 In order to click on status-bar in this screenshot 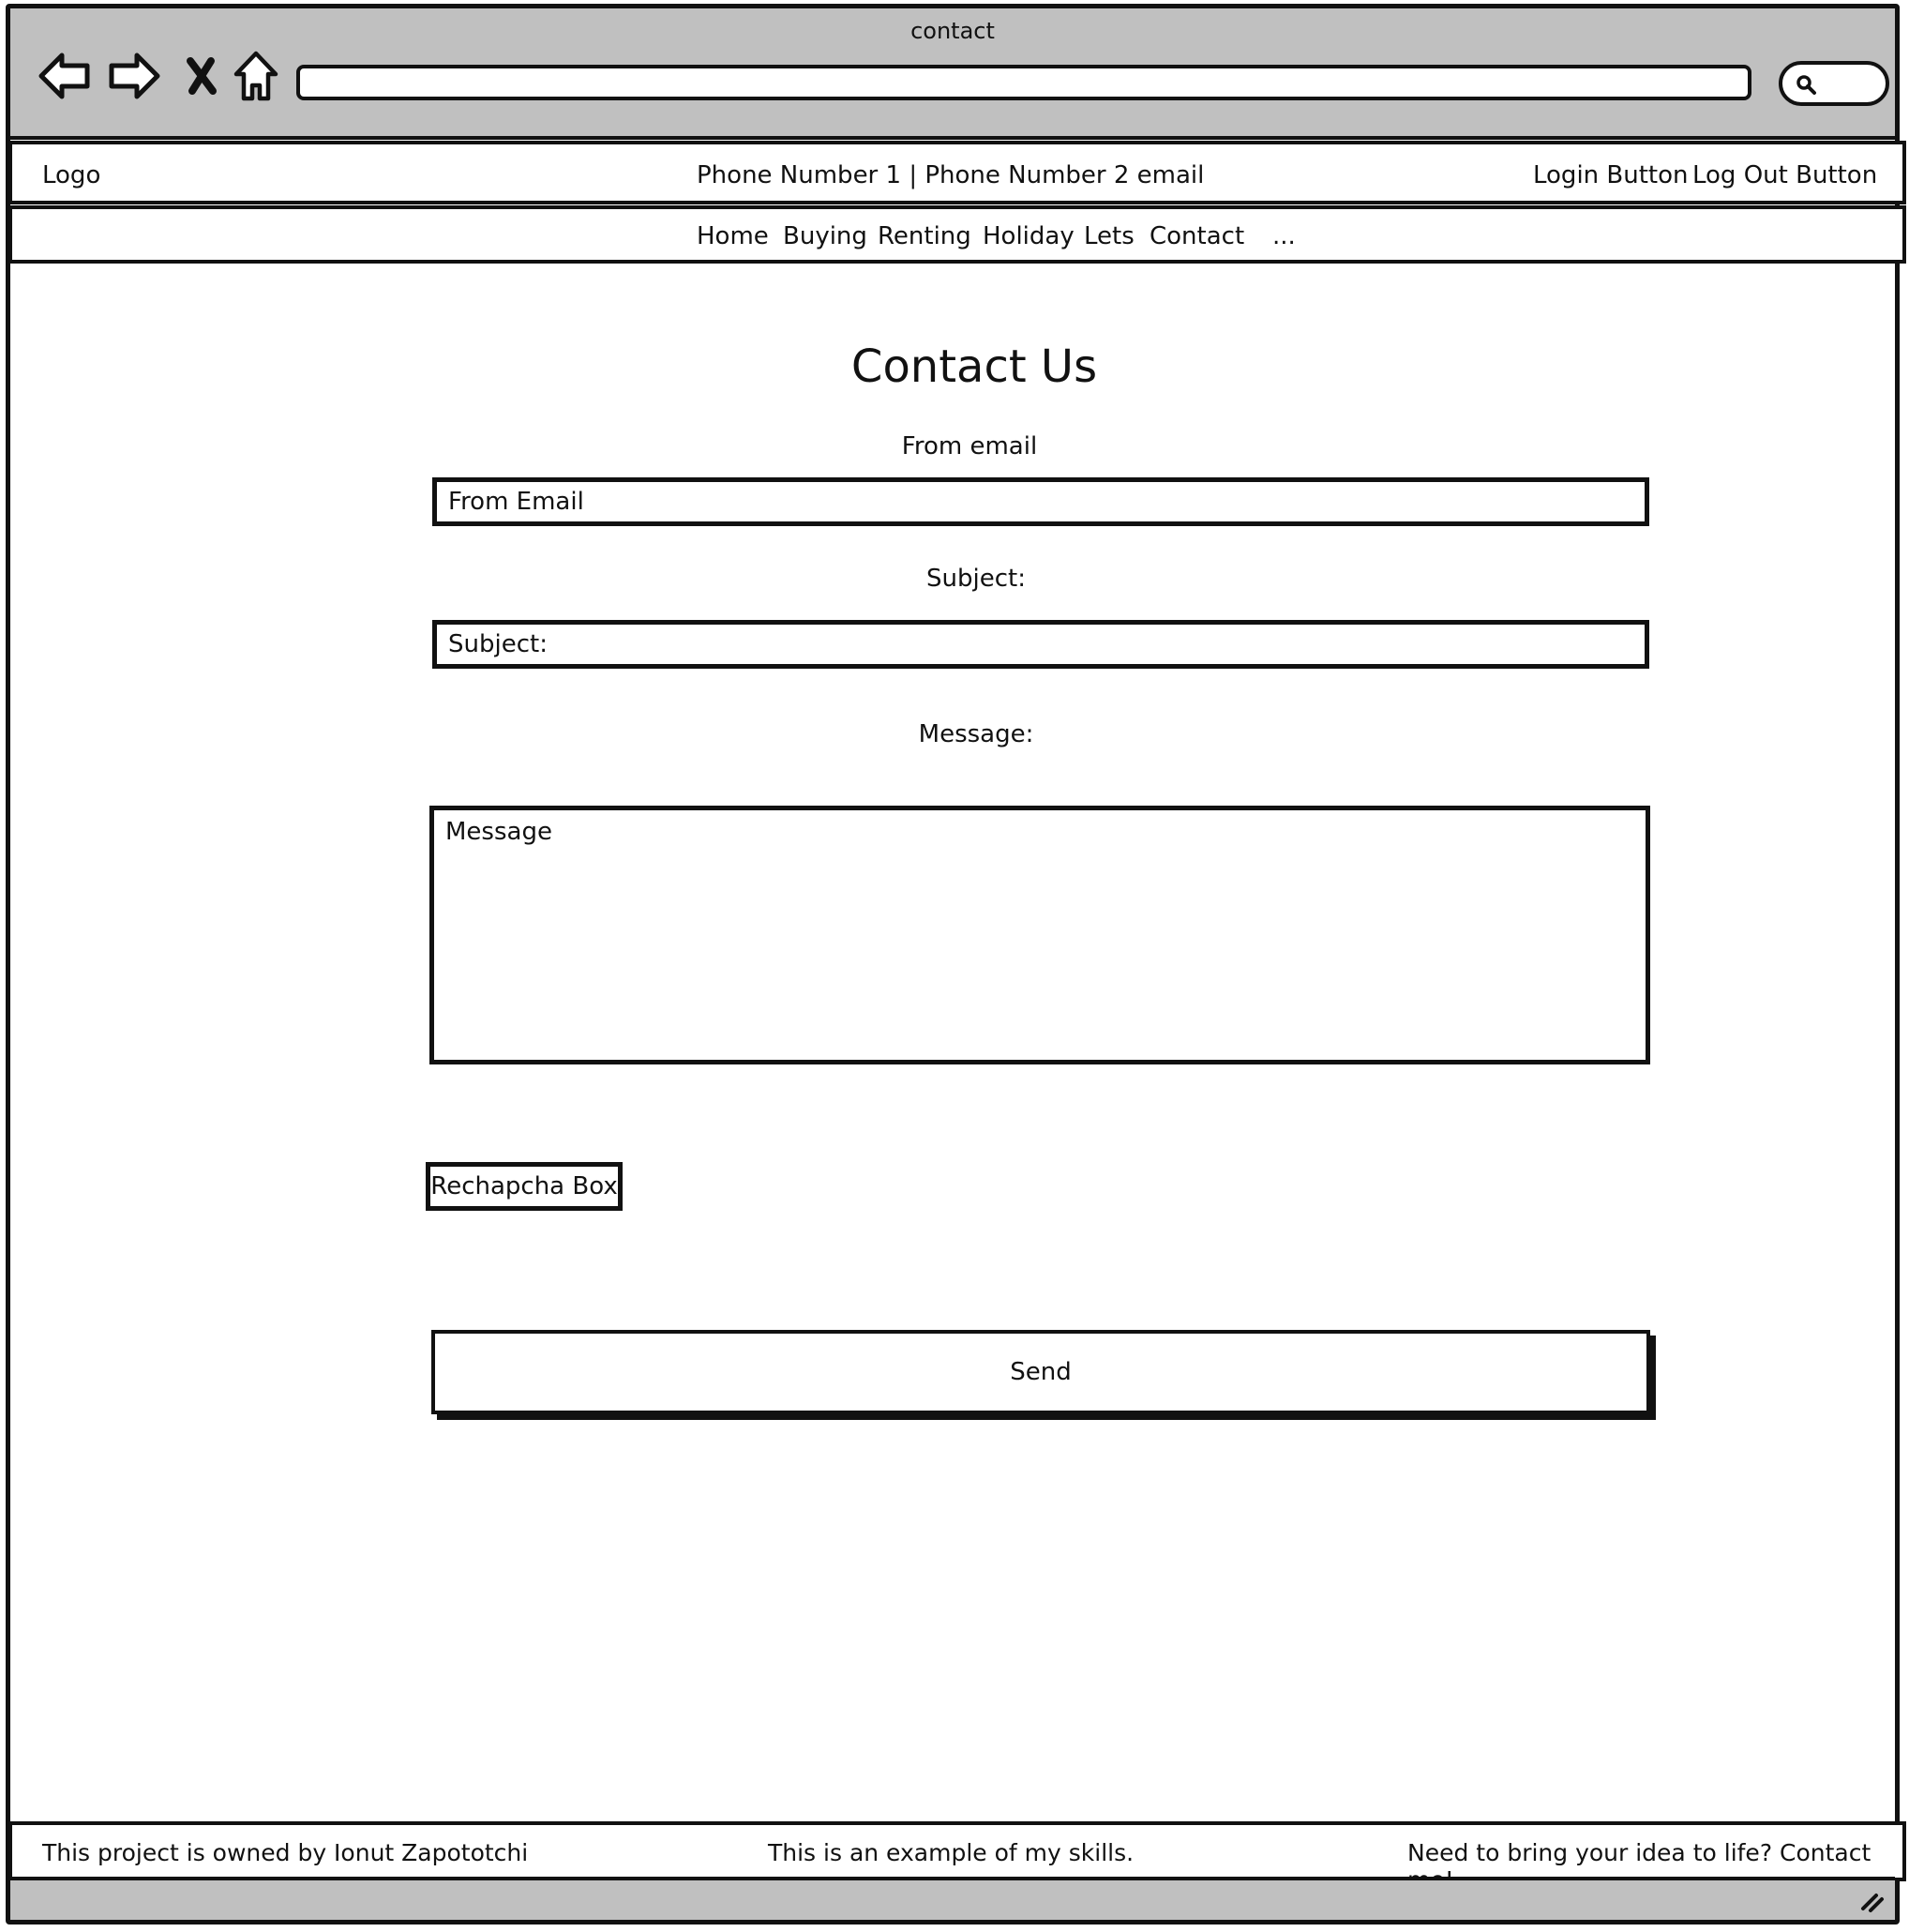, I will do `click(952, 1898)`.